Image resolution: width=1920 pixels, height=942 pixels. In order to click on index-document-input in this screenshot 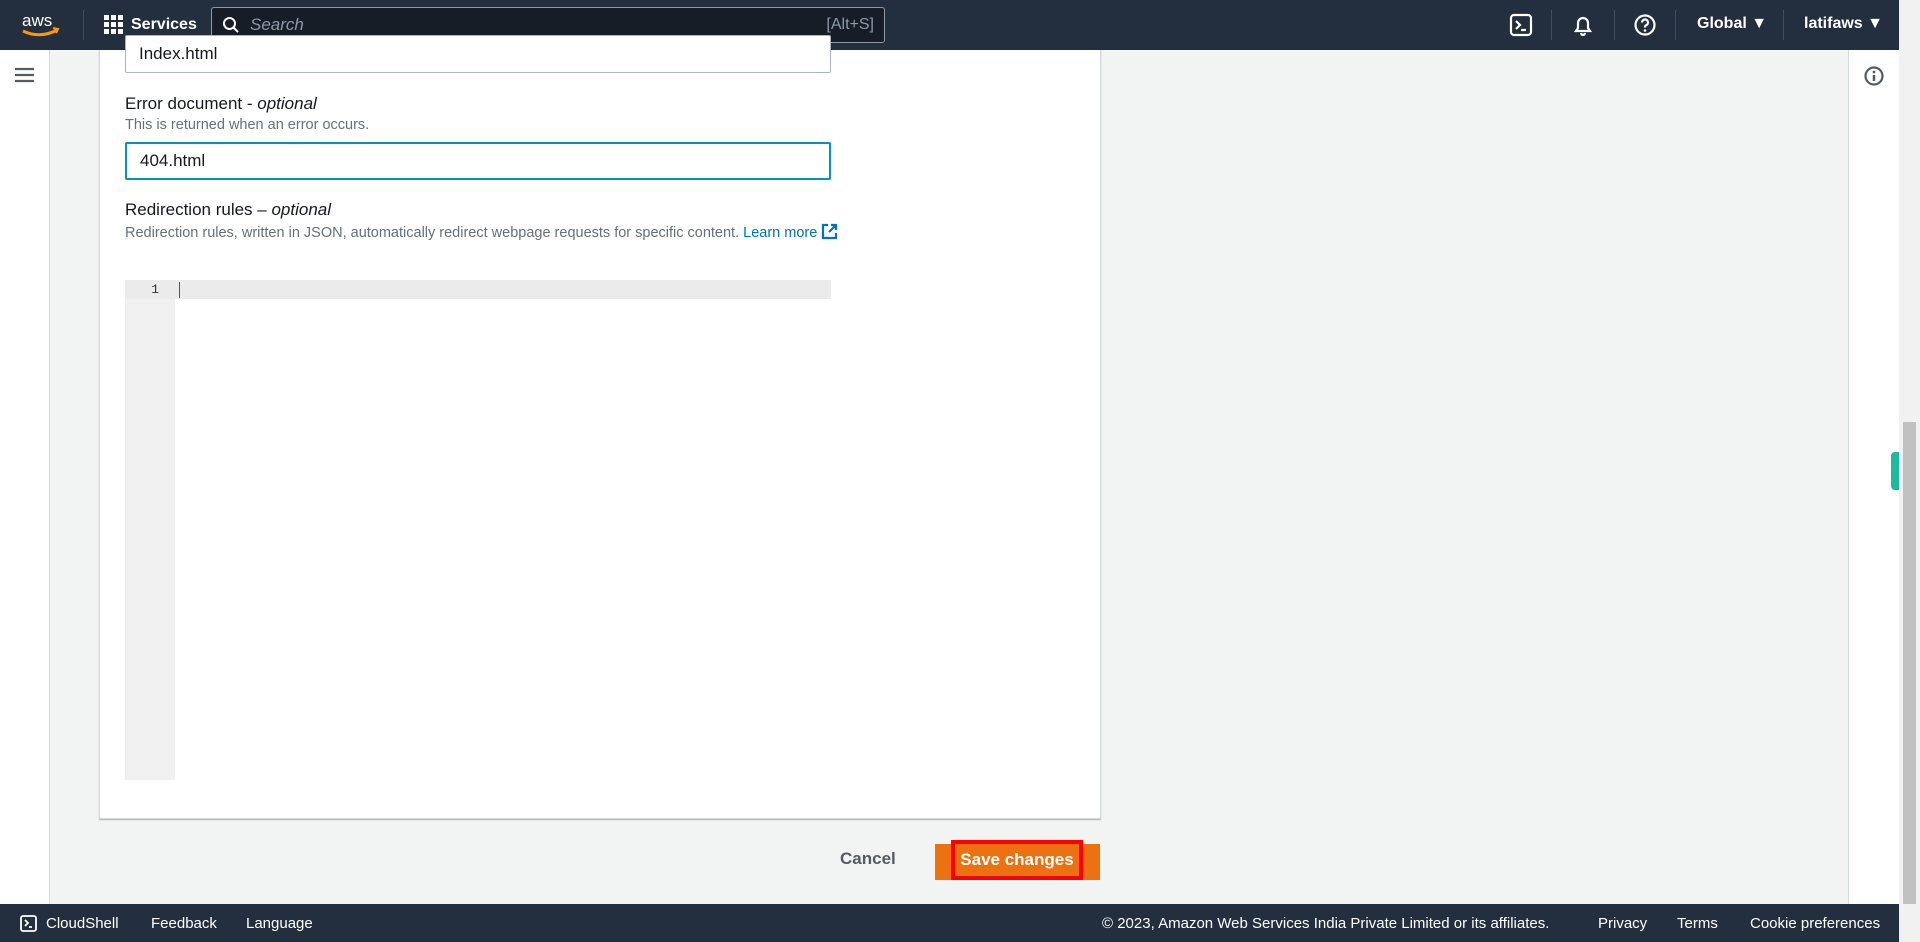, I will do `click(478, 54)`.